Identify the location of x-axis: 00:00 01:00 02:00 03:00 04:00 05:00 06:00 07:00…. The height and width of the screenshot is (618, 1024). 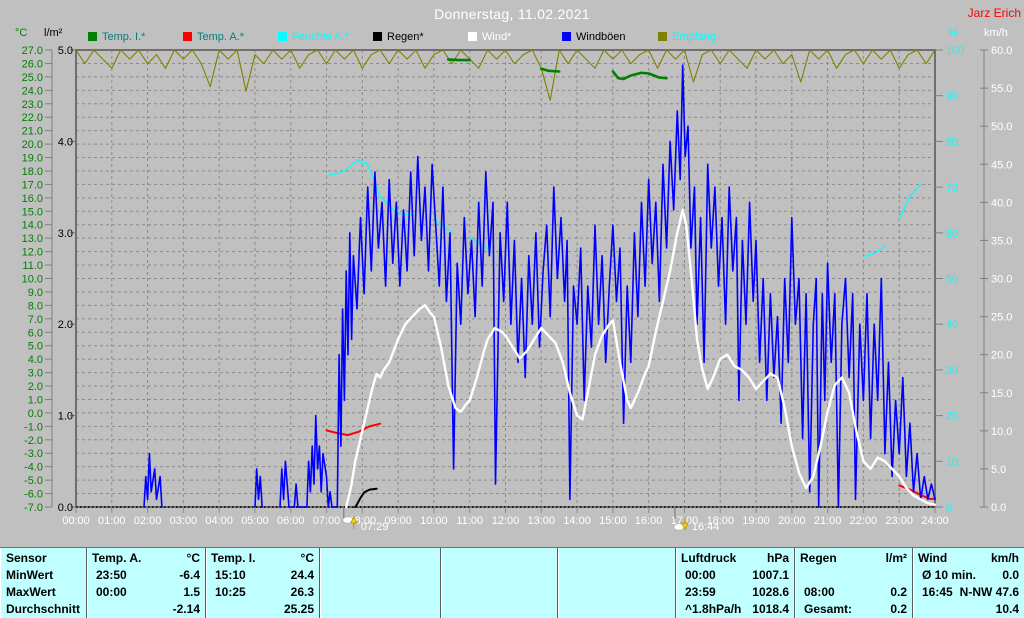
(505, 517).